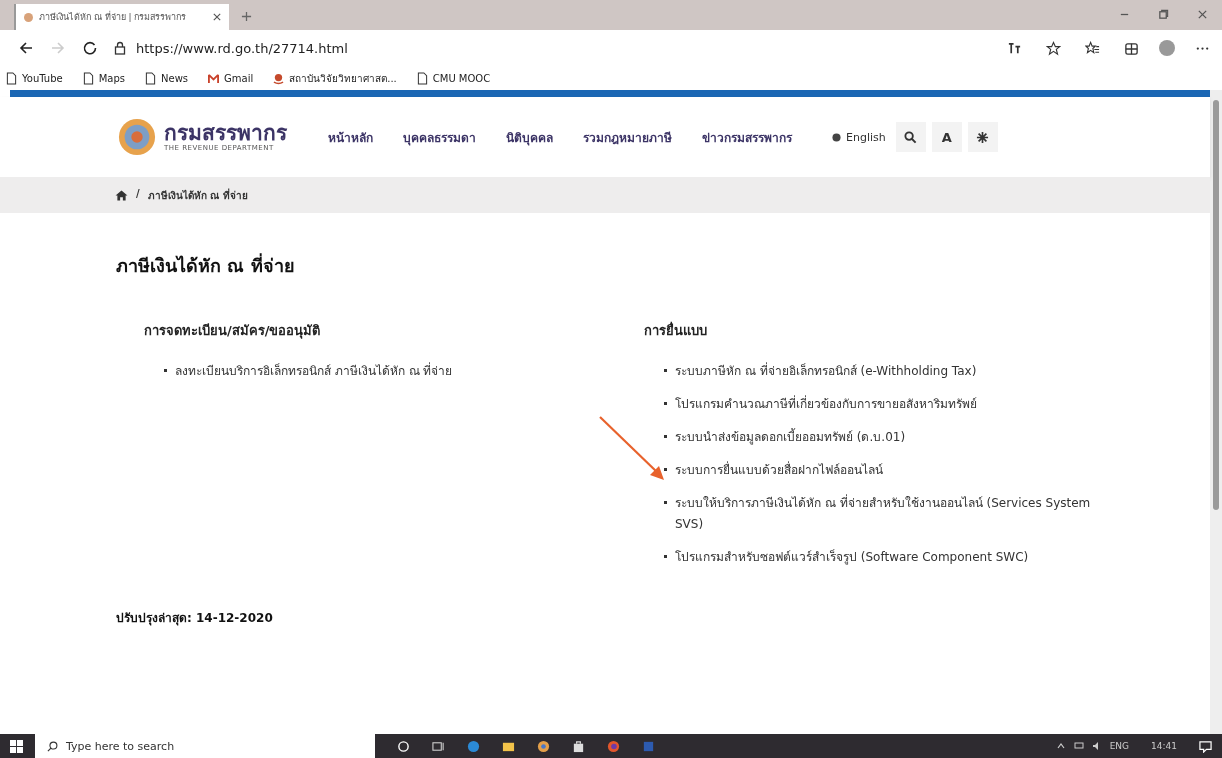  I want to click on logo-title: กรมสรรพากร, so click(225, 133).